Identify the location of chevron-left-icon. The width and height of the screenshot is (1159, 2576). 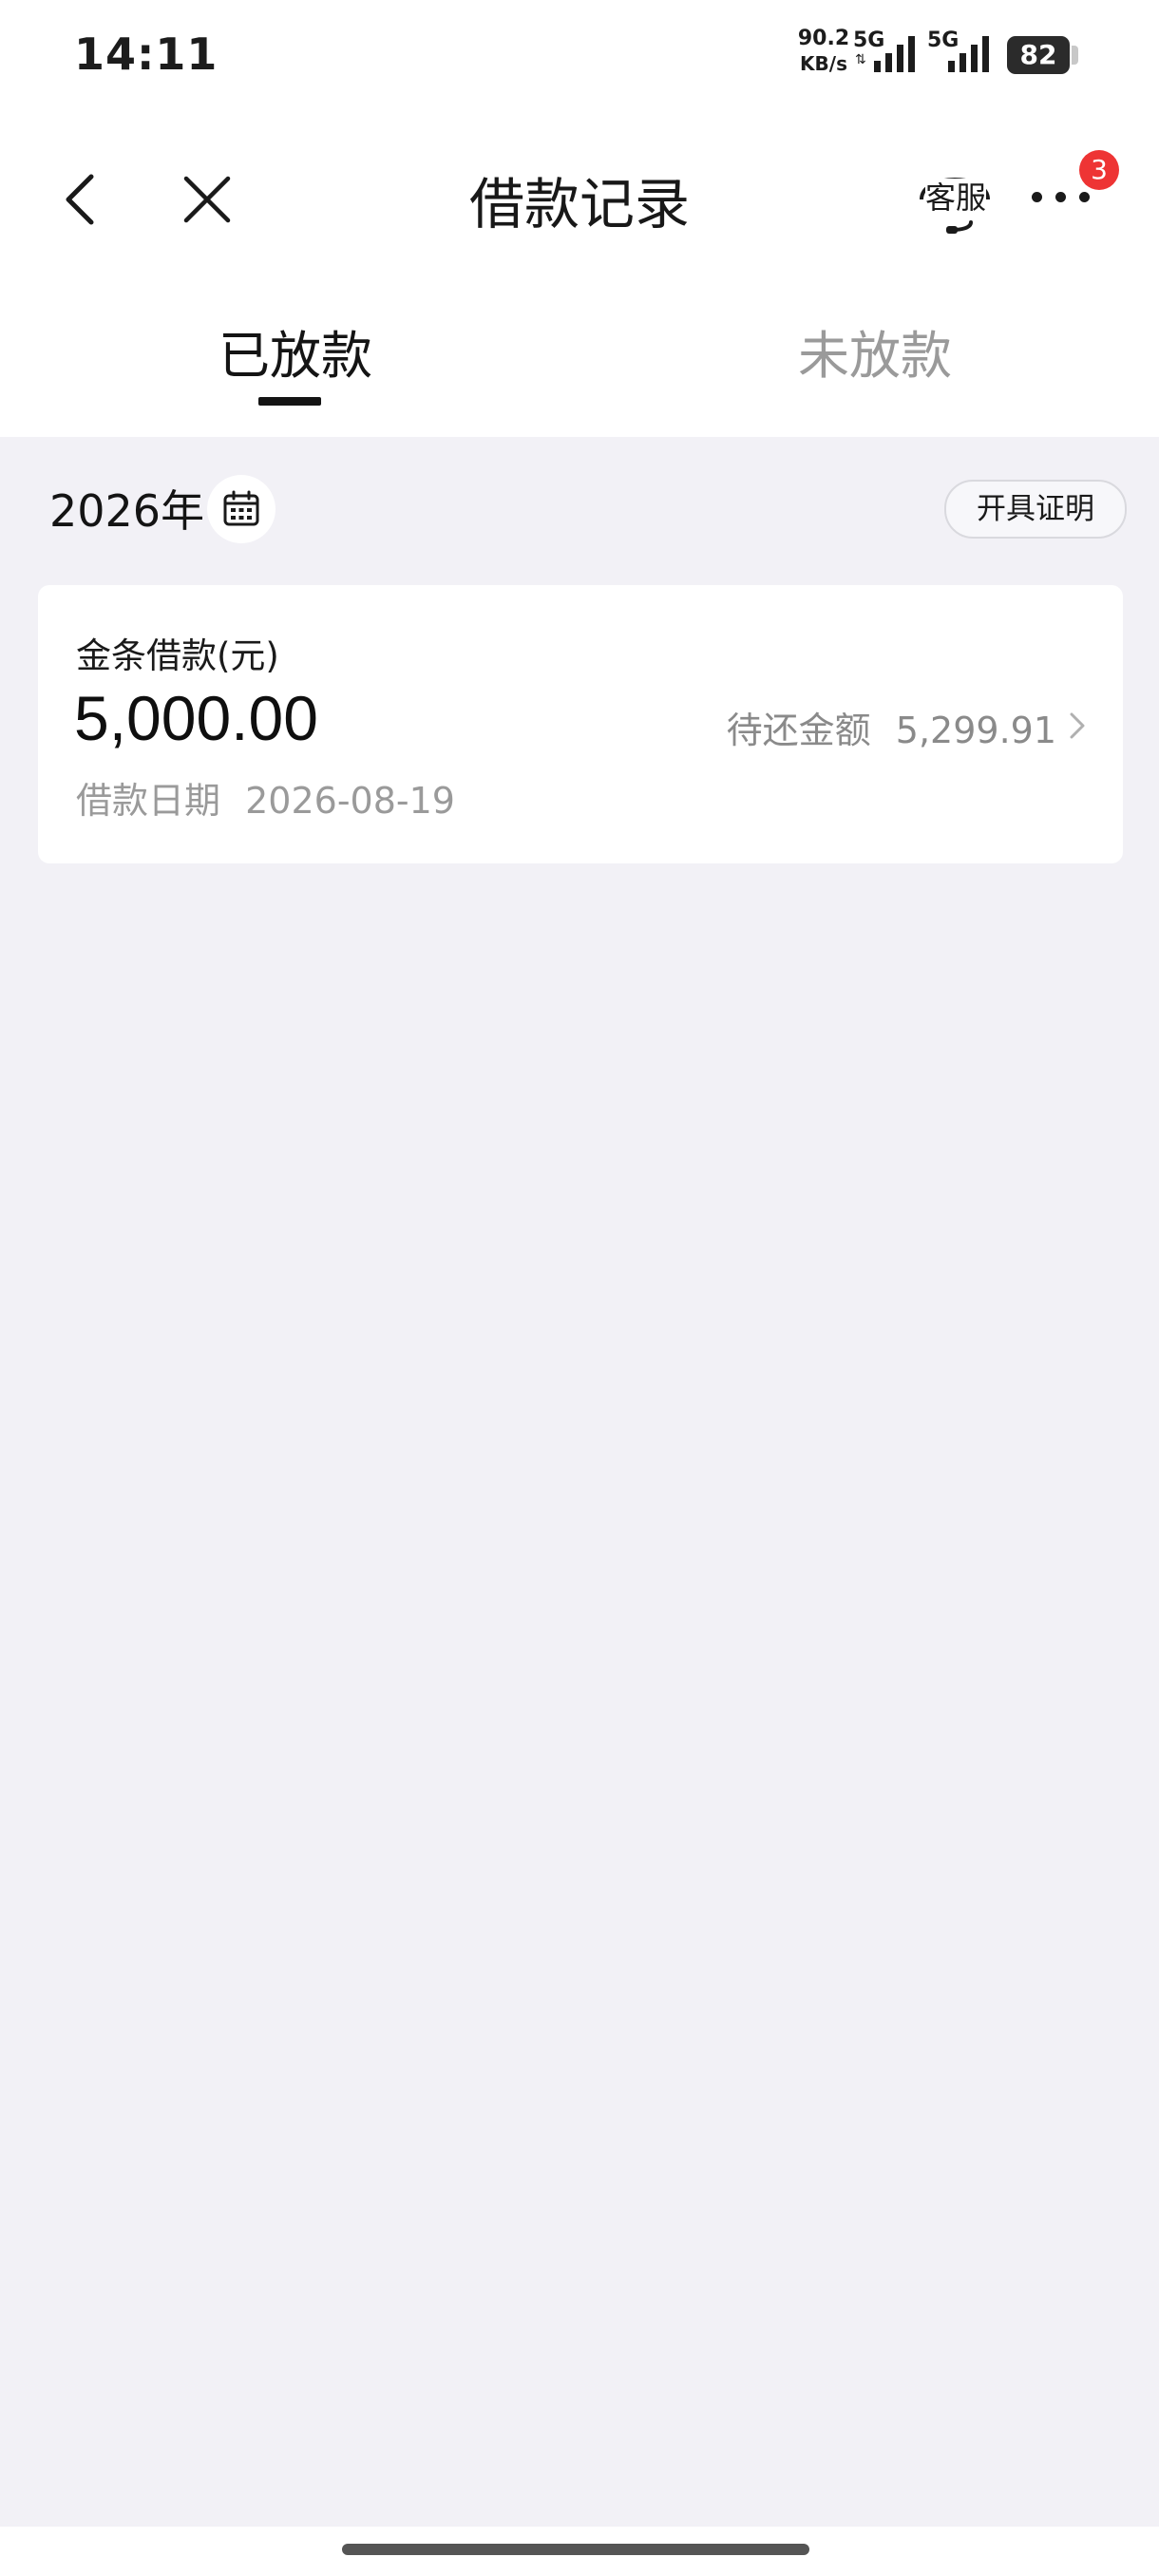
(80, 199).